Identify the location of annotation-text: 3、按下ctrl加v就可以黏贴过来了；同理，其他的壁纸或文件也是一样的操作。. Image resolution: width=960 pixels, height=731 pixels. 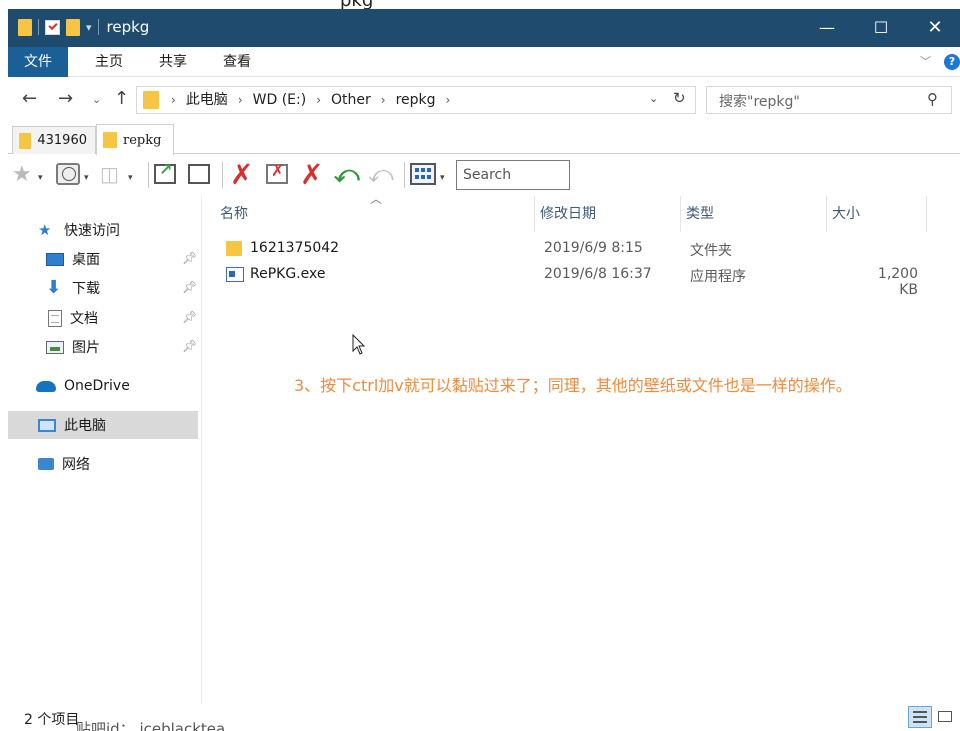
(573, 385).